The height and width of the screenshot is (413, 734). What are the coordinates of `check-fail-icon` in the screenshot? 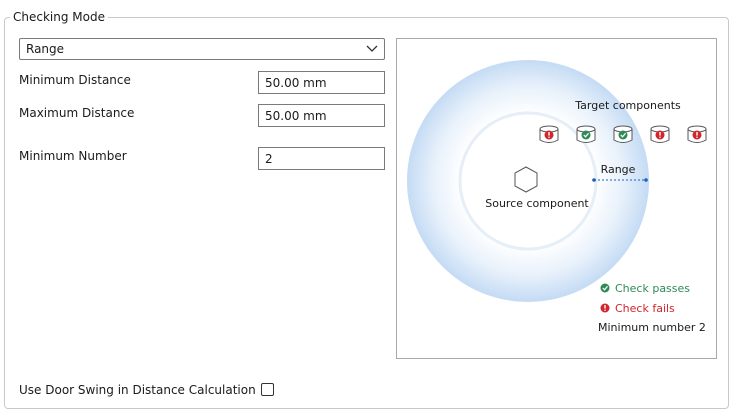 It's located at (605, 308).